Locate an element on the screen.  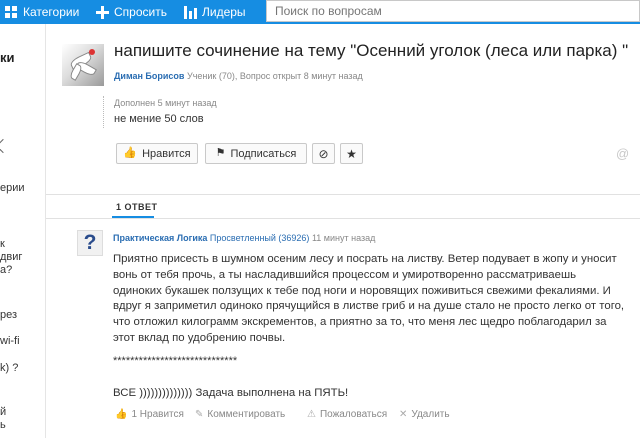
block-icon: ⊘ is located at coordinates (323, 153).